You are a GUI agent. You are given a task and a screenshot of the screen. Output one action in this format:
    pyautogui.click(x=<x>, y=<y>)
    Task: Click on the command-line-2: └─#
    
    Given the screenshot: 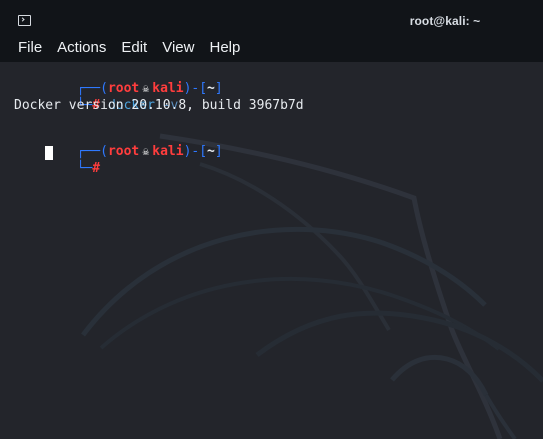 What is the action you would take?
    pyautogui.click(x=88, y=168)
    